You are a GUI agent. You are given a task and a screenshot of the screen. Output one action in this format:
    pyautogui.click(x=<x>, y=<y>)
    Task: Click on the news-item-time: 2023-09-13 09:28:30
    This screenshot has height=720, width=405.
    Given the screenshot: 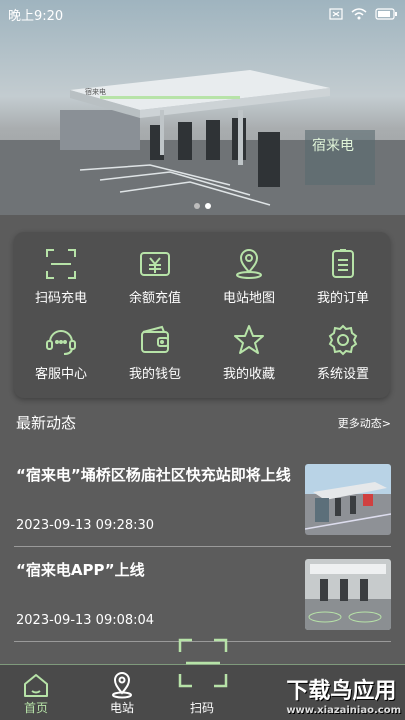 What is the action you would take?
    pyautogui.click(x=85, y=525)
    